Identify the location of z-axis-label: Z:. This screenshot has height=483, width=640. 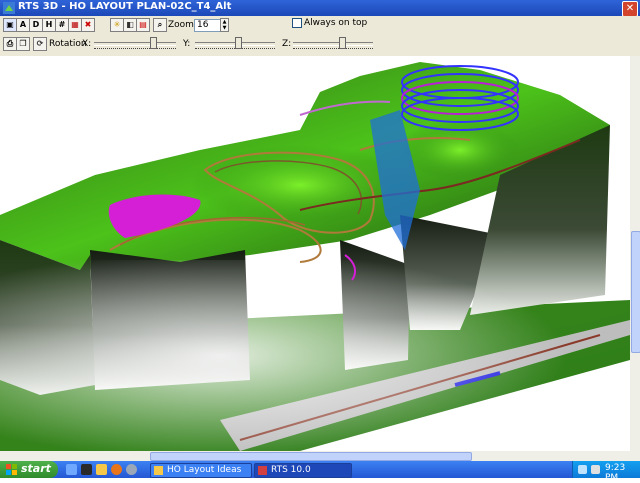
(287, 44).